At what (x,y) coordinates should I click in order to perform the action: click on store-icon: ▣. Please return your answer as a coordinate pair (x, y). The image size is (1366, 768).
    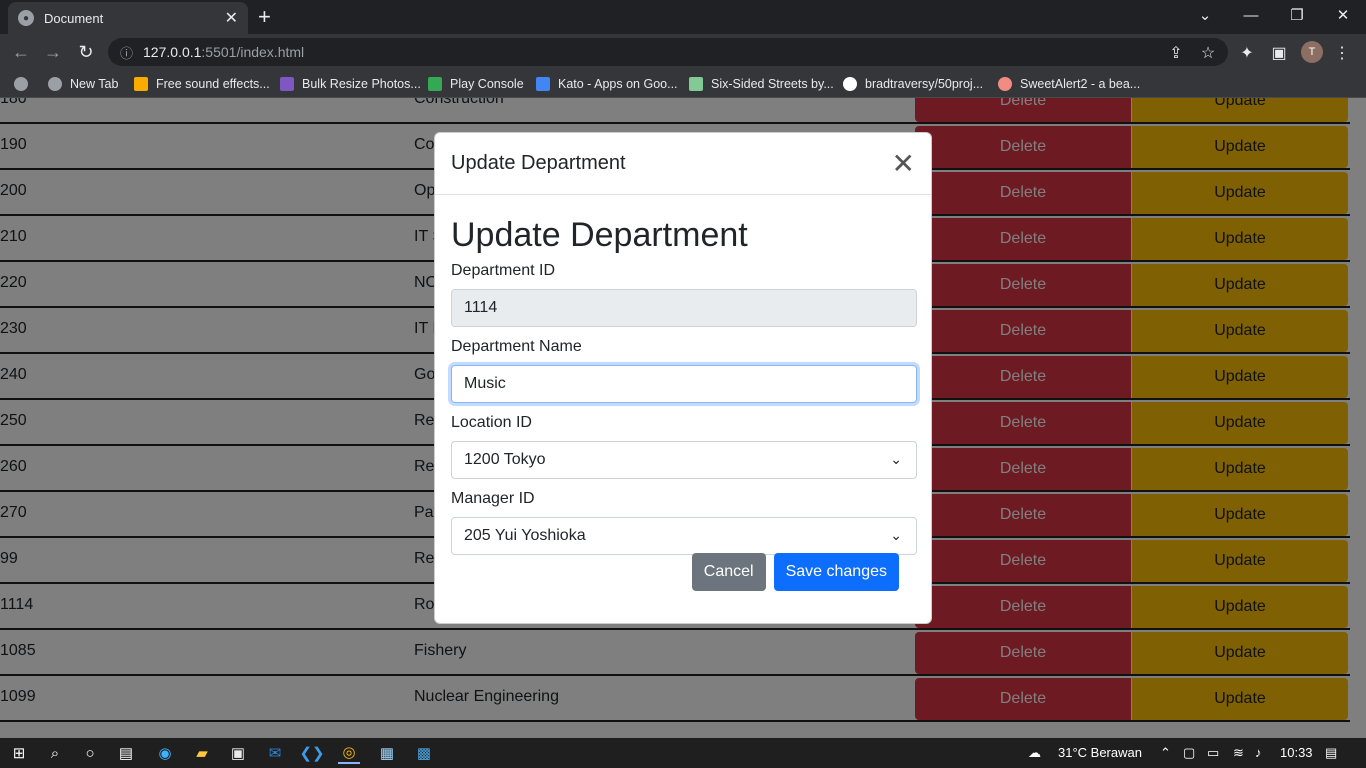
    Looking at the image, I should click on (238, 753).